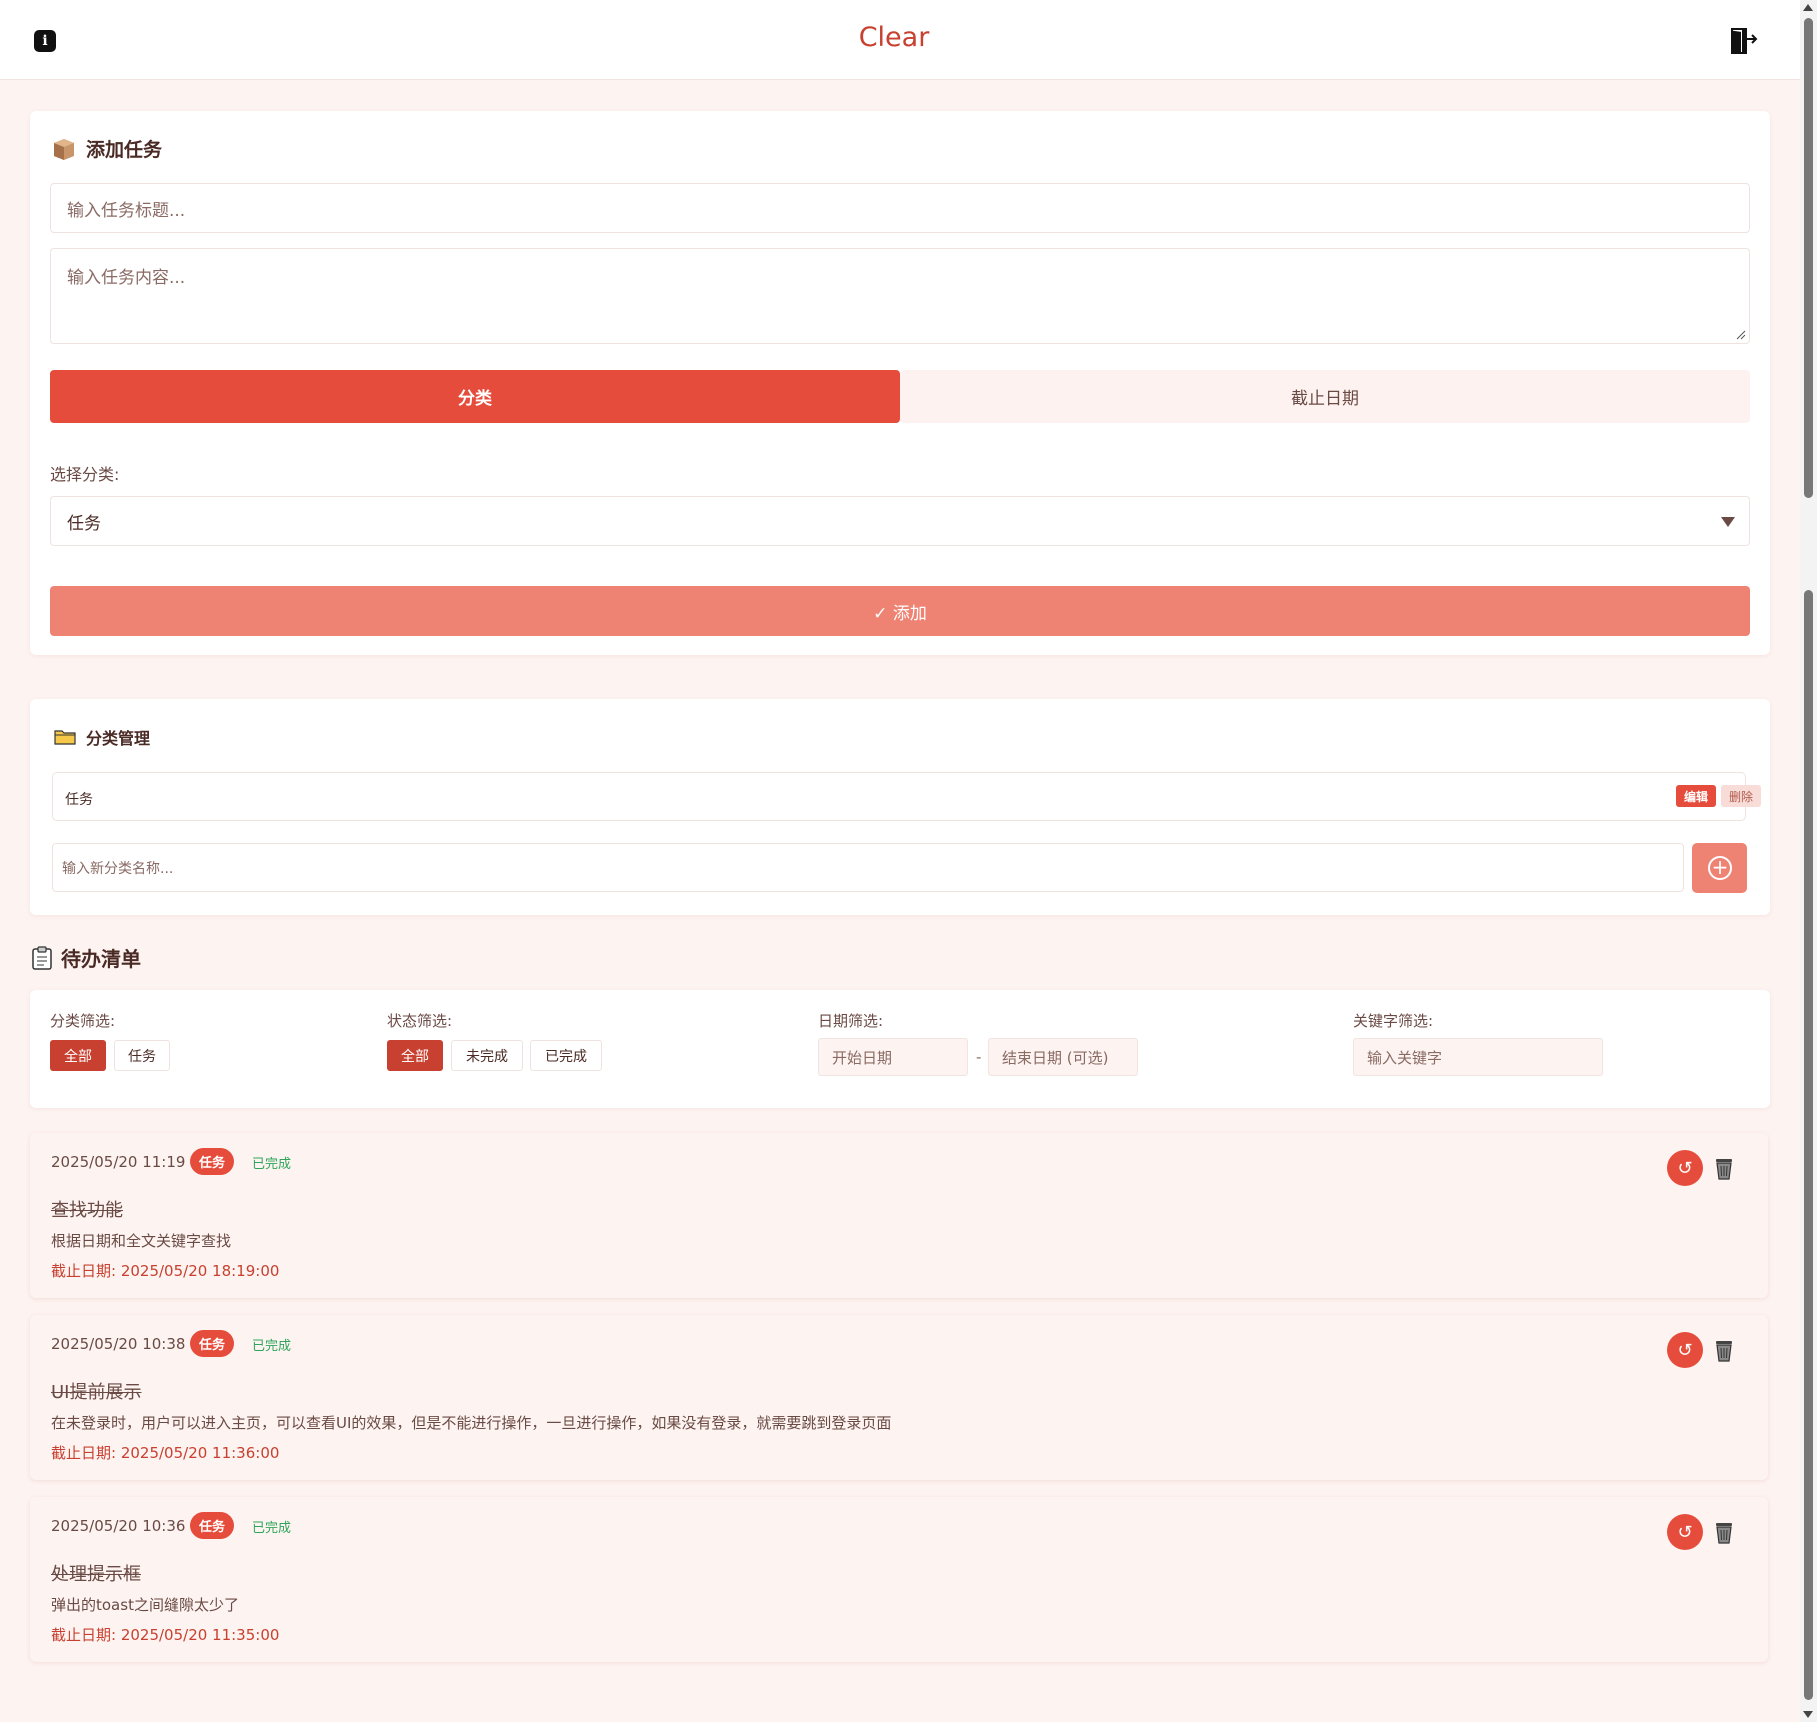 The image size is (1817, 1722). What do you see at coordinates (900, 613) in the screenshot?
I see `add-task-button-label: ✓ 添加` at bounding box center [900, 613].